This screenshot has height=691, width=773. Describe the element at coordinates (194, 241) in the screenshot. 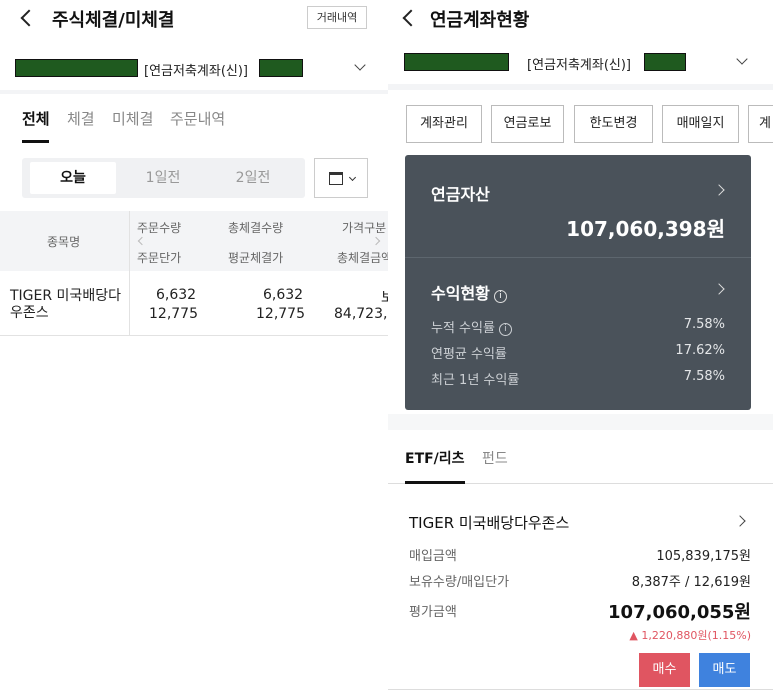

I see `table-header: 종목명 주문수량 주문단가 총체결수량 평균체결가 가격구분 총체결금액` at that location.